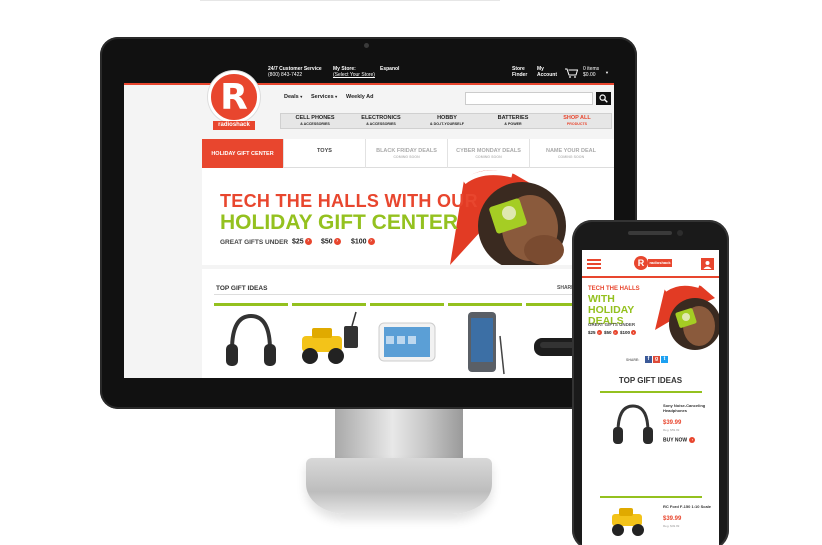 This screenshot has height=545, width=822. Describe the element at coordinates (688, 506) in the screenshot. I see `product-name: RC Ford F-150 1:10 Scale` at that location.